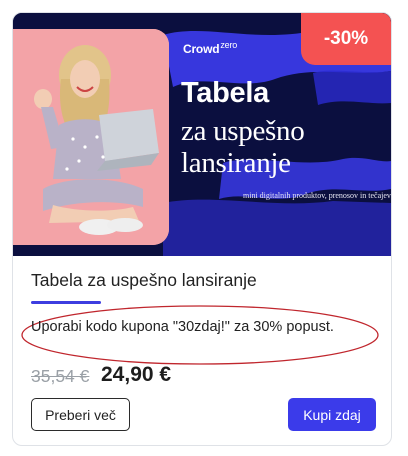  What do you see at coordinates (332, 414) in the screenshot?
I see `buy-now-button: Kupi zdaj` at bounding box center [332, 414].